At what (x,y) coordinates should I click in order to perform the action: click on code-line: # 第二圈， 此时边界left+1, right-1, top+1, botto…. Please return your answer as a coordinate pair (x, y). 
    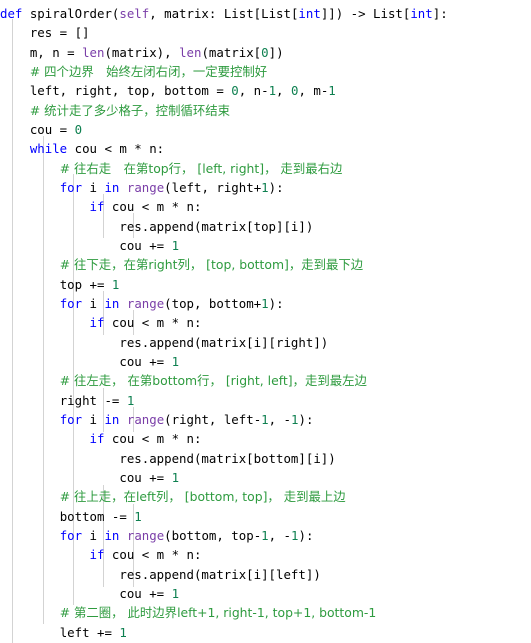
    Looking at the image, I should click on (265, 612).